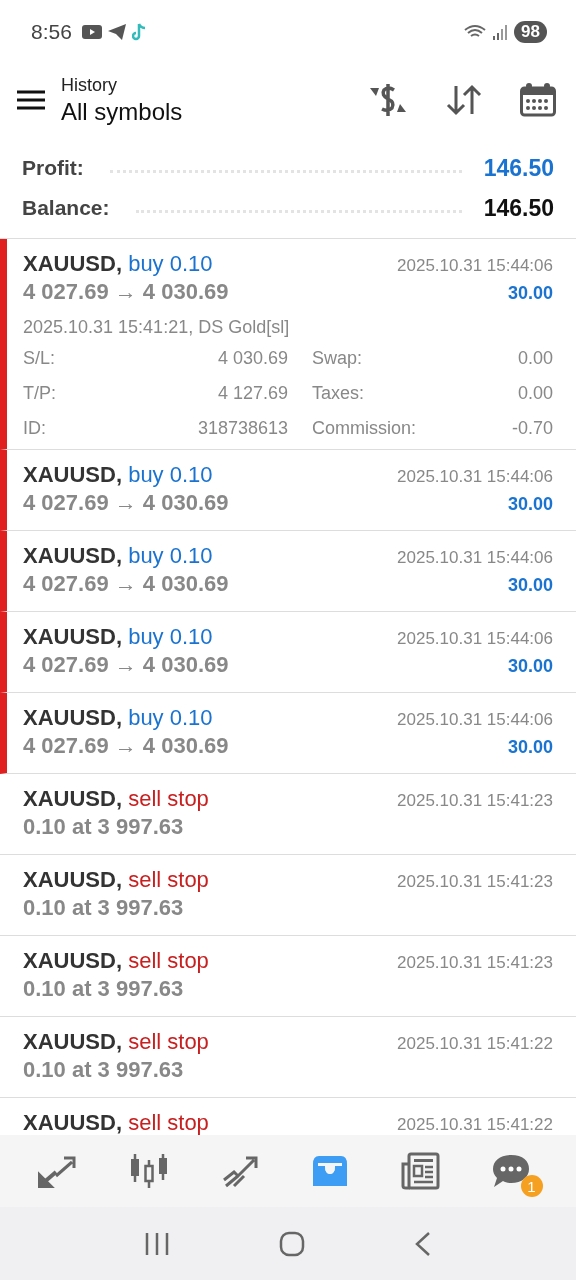 Image resolution: width=576 pixels, height=1280 pixels. I want to click on trade-info: 2025.10.31 15:41:21, DS Gold[sl], so click(157, 327).